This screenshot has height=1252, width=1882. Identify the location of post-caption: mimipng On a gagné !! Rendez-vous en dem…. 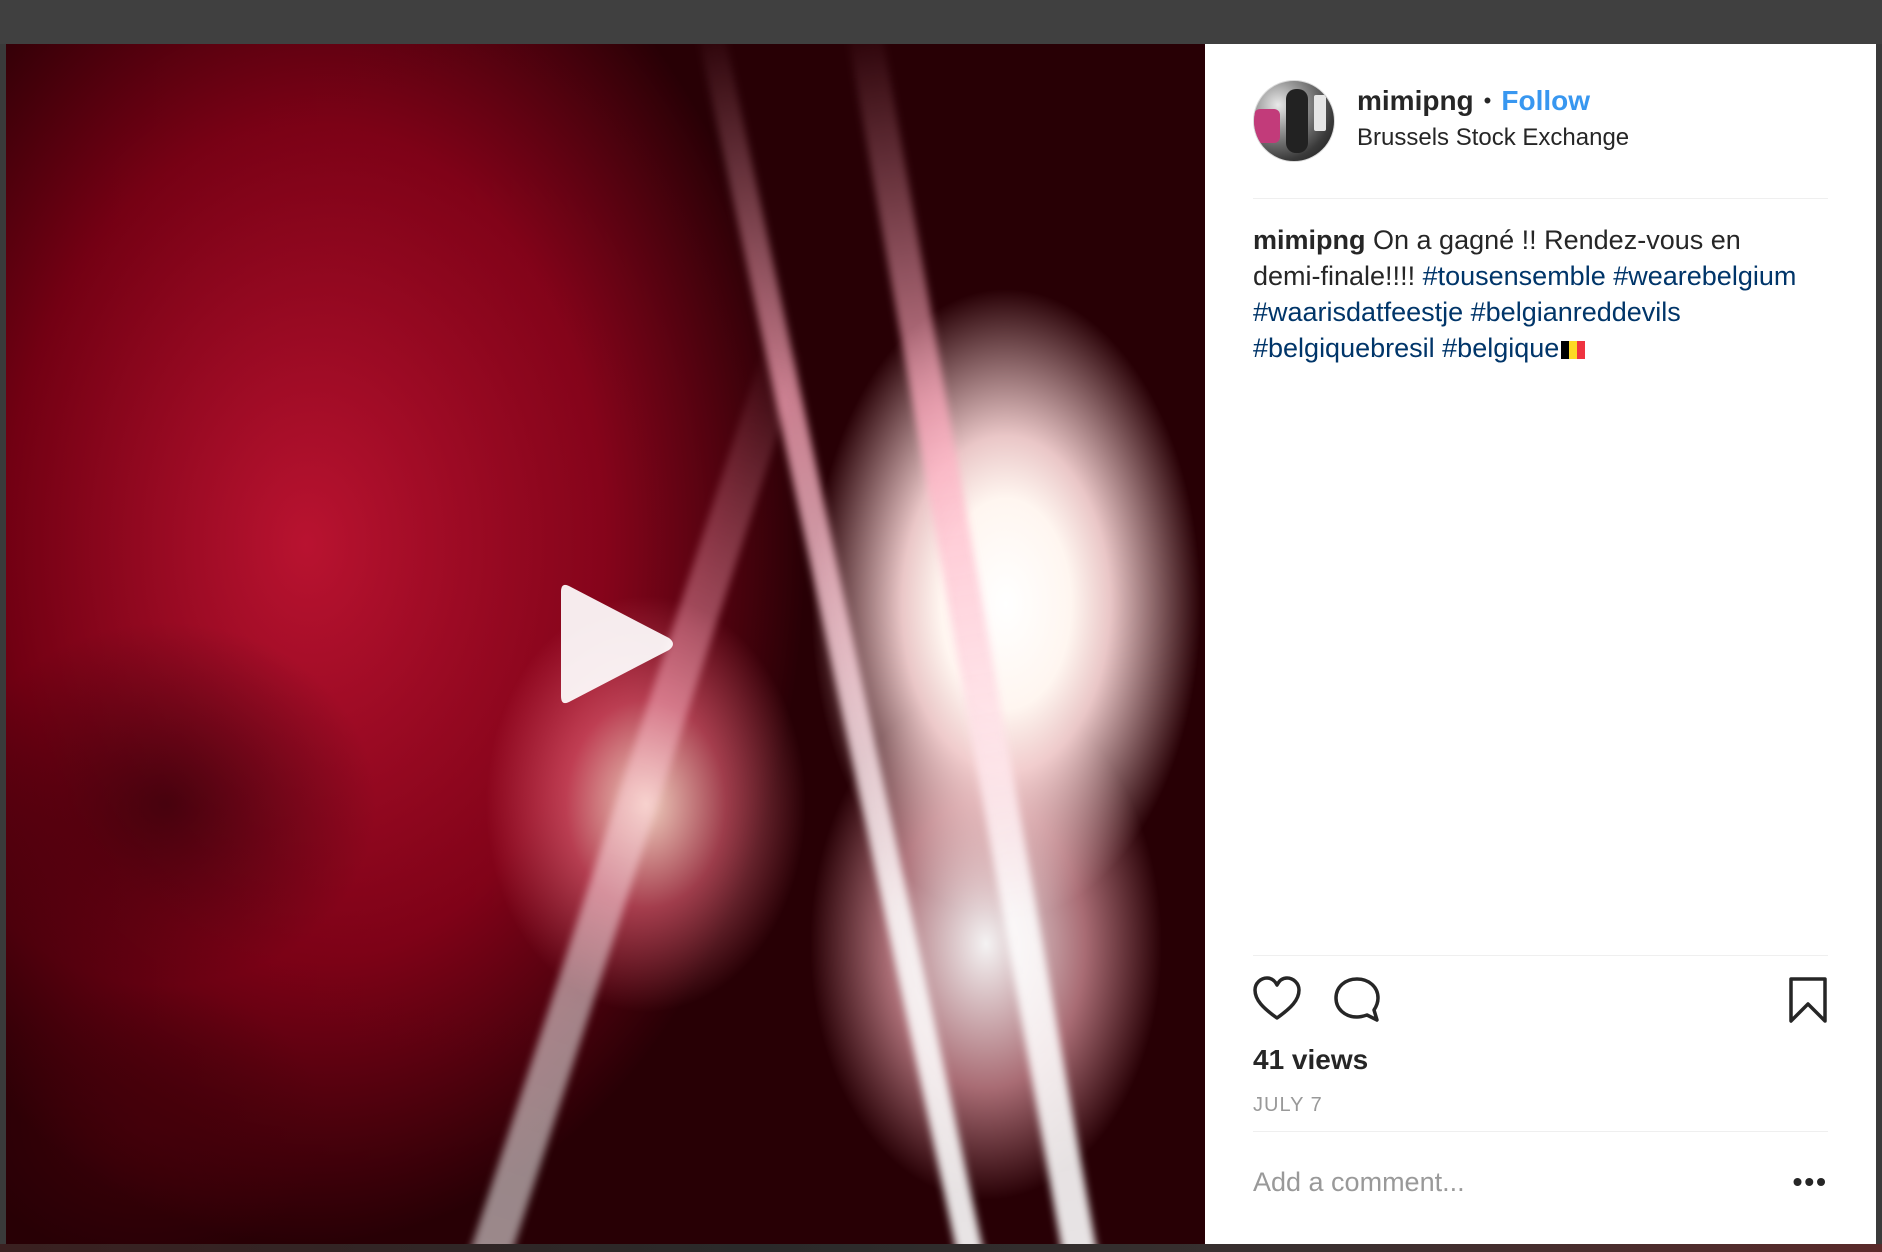
(1533, 294).